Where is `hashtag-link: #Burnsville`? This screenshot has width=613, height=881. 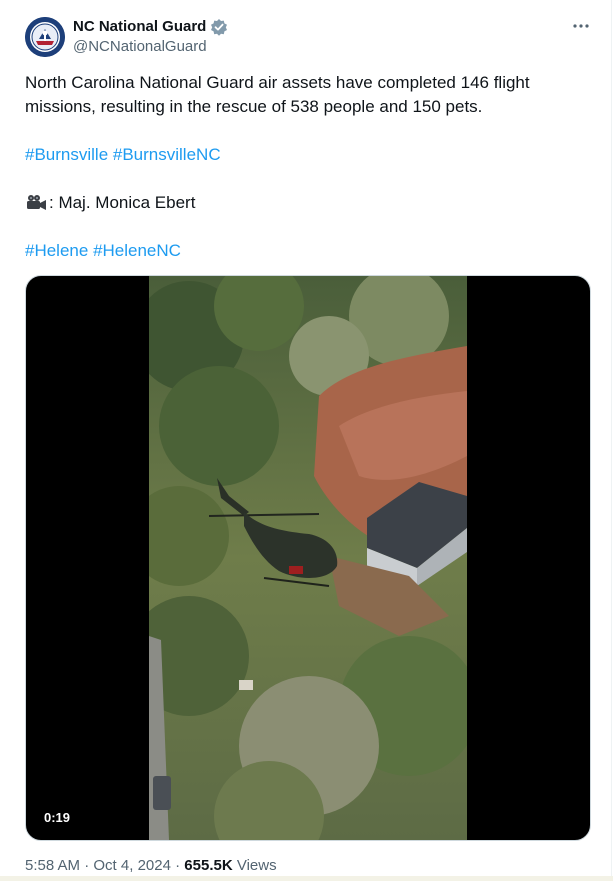 hashtag-link: #Burnsville is located at coordinates (66, 154).